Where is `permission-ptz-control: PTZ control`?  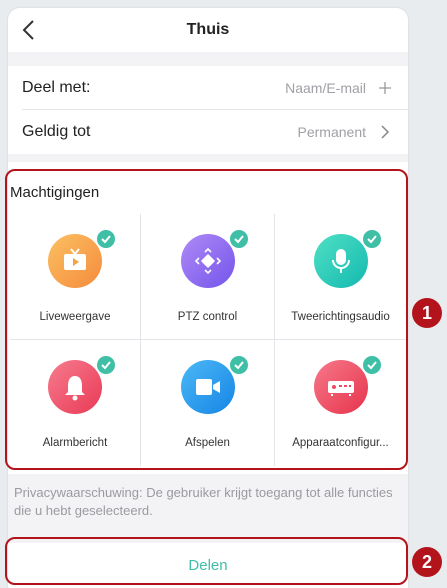 permission-ptz-control: PTZ control is located at coordinates (208, 277).